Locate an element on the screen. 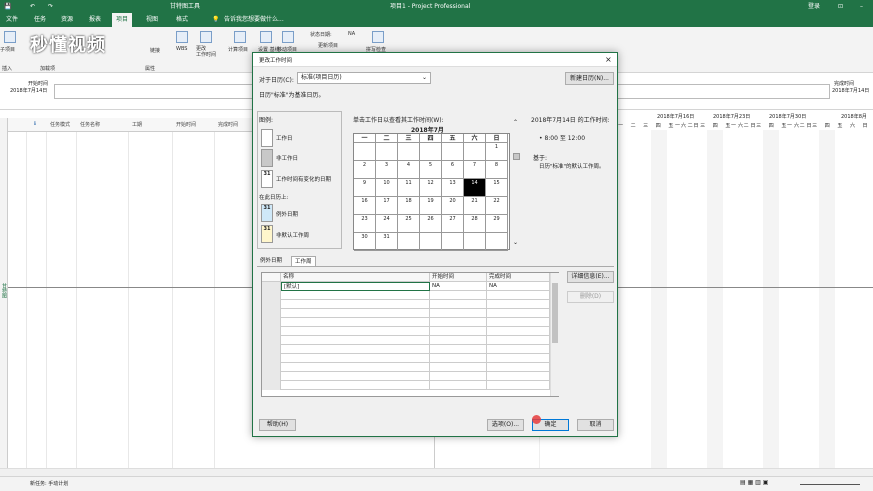 The image size is (873, 491). ribbon-display-icon: ⊡ is located at coordinates (840, 6).